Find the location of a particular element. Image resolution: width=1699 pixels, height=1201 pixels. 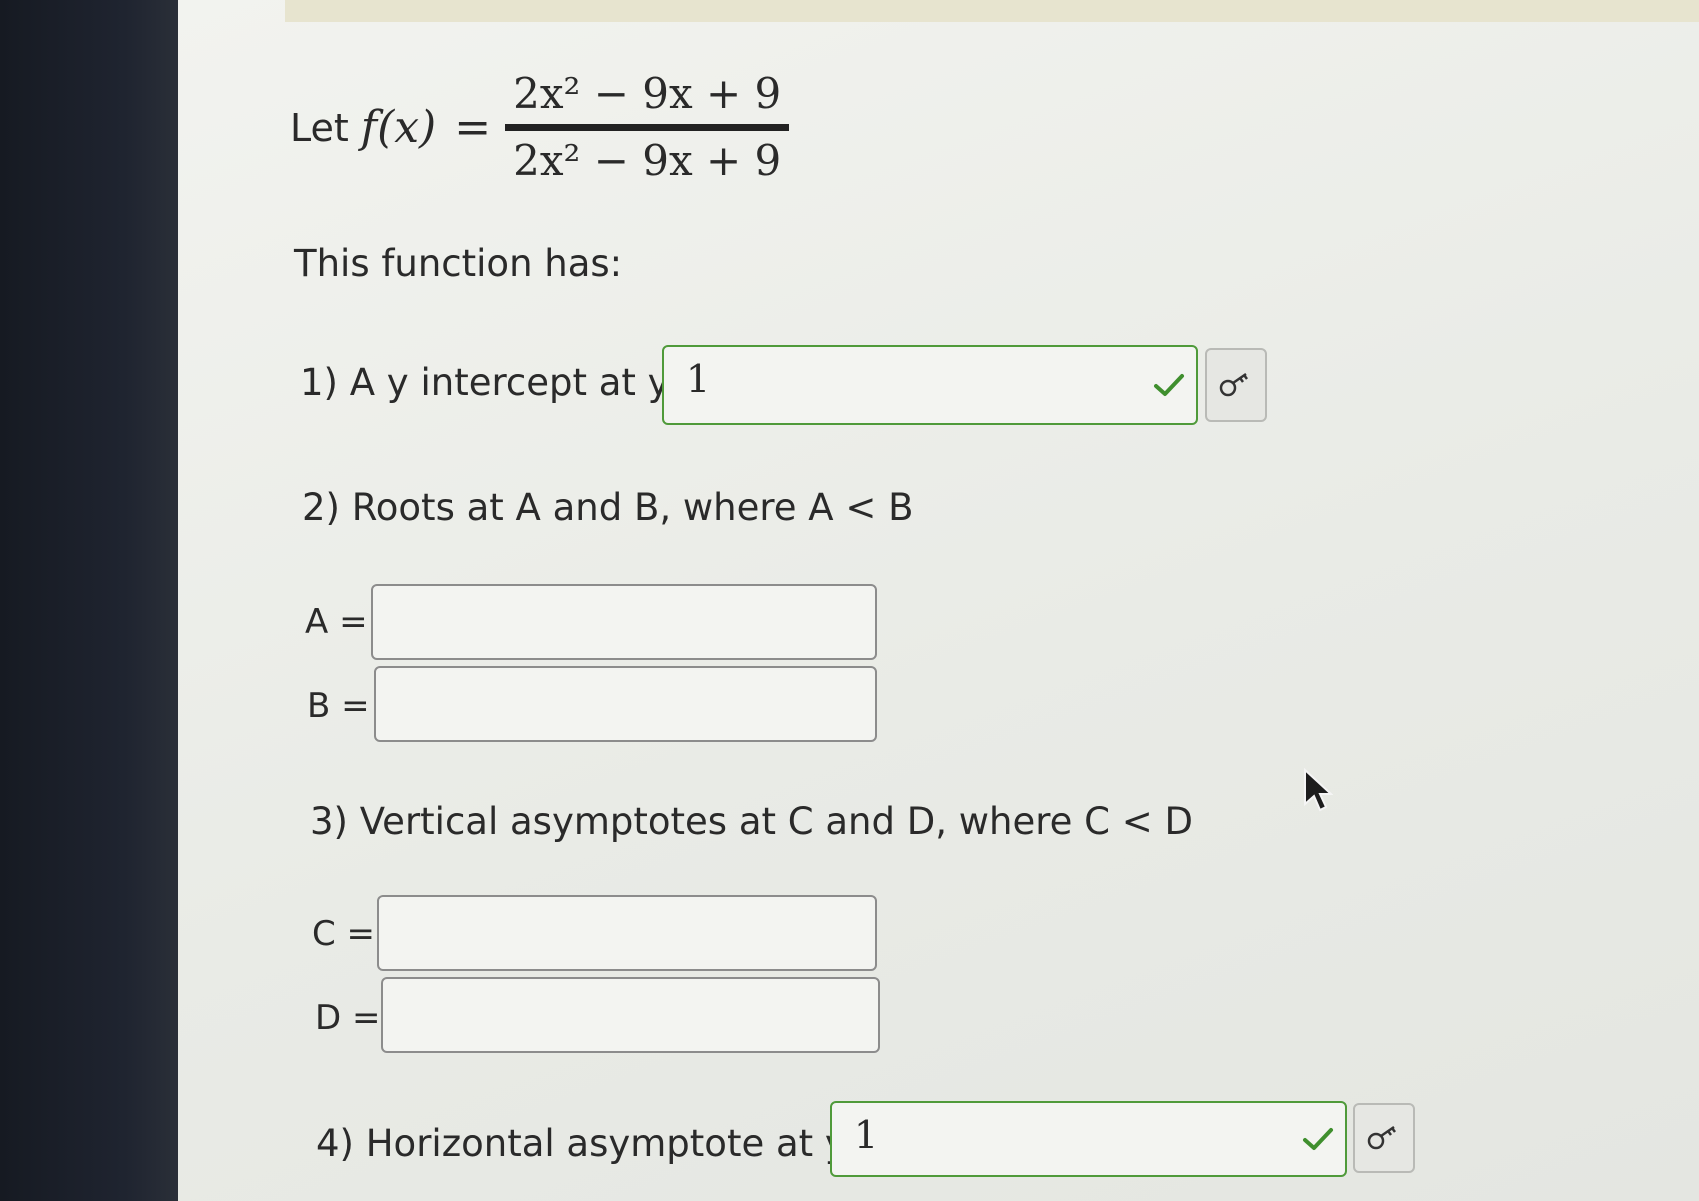

b-label: B = is located at coordinates (338, 706).